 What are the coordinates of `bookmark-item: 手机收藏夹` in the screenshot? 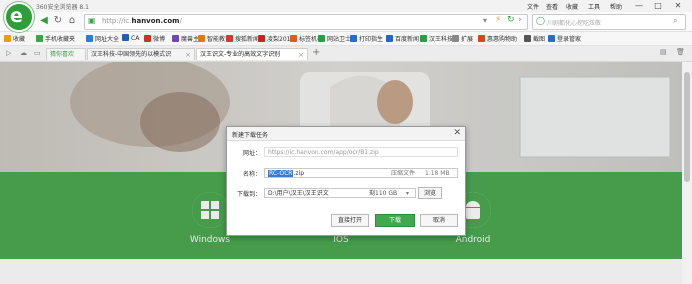 It's located at (55, 38).